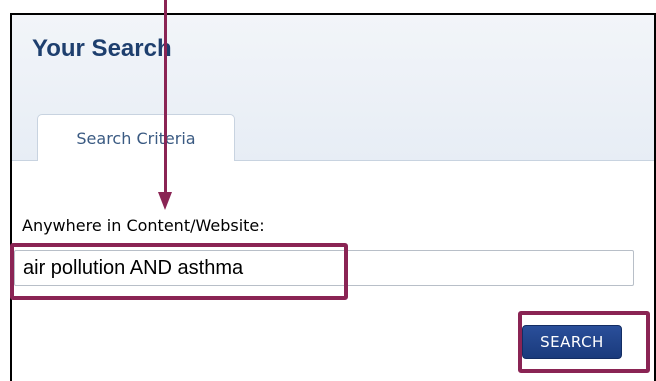  Describe the element at coordinates (324, 268) in the screenshot. I see `search-input` at that location.